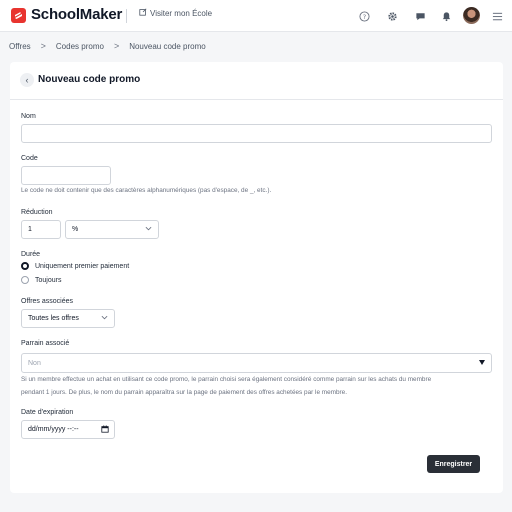 The height and width of the screenshot is (512, 512). I want to click on code-input, so click(66, 175).